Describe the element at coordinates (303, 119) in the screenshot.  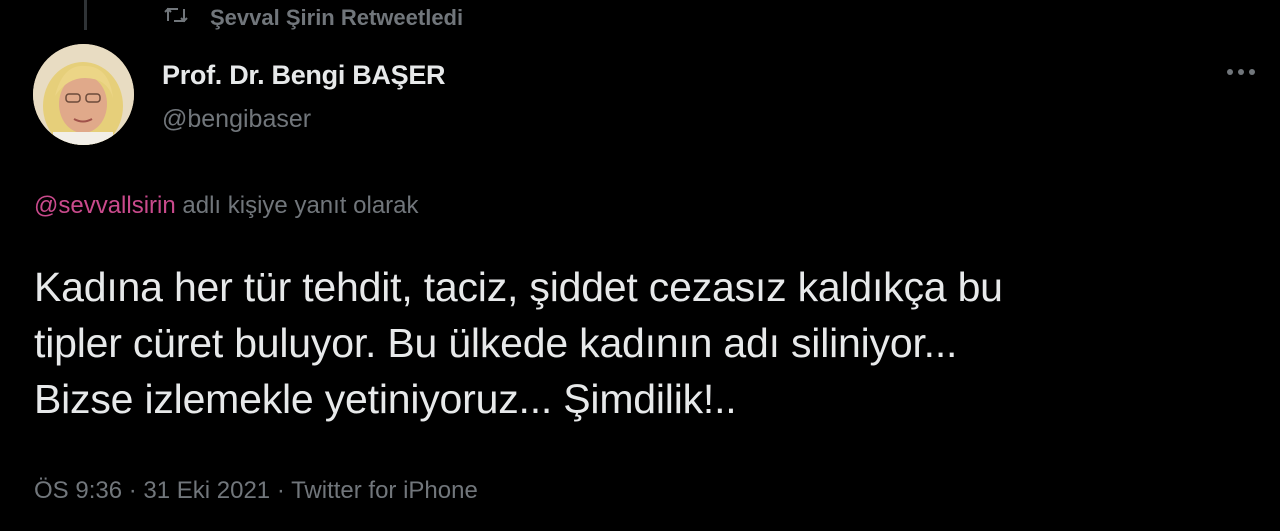
I see `author-handle: @bengibaser` at that location.